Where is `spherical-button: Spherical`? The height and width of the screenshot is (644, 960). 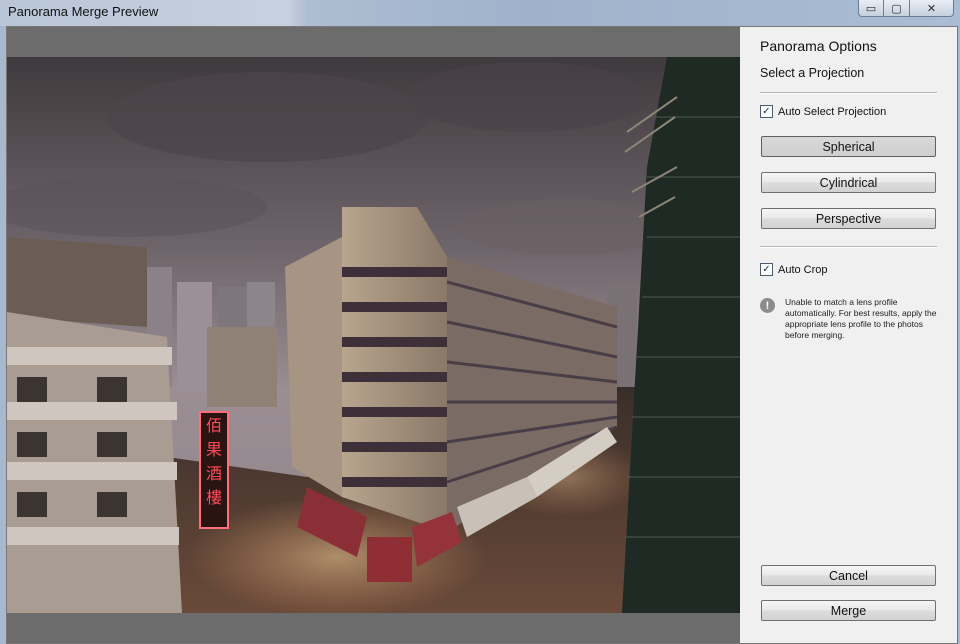 spherical-button: Spherical is located at coordinates (848, 146).